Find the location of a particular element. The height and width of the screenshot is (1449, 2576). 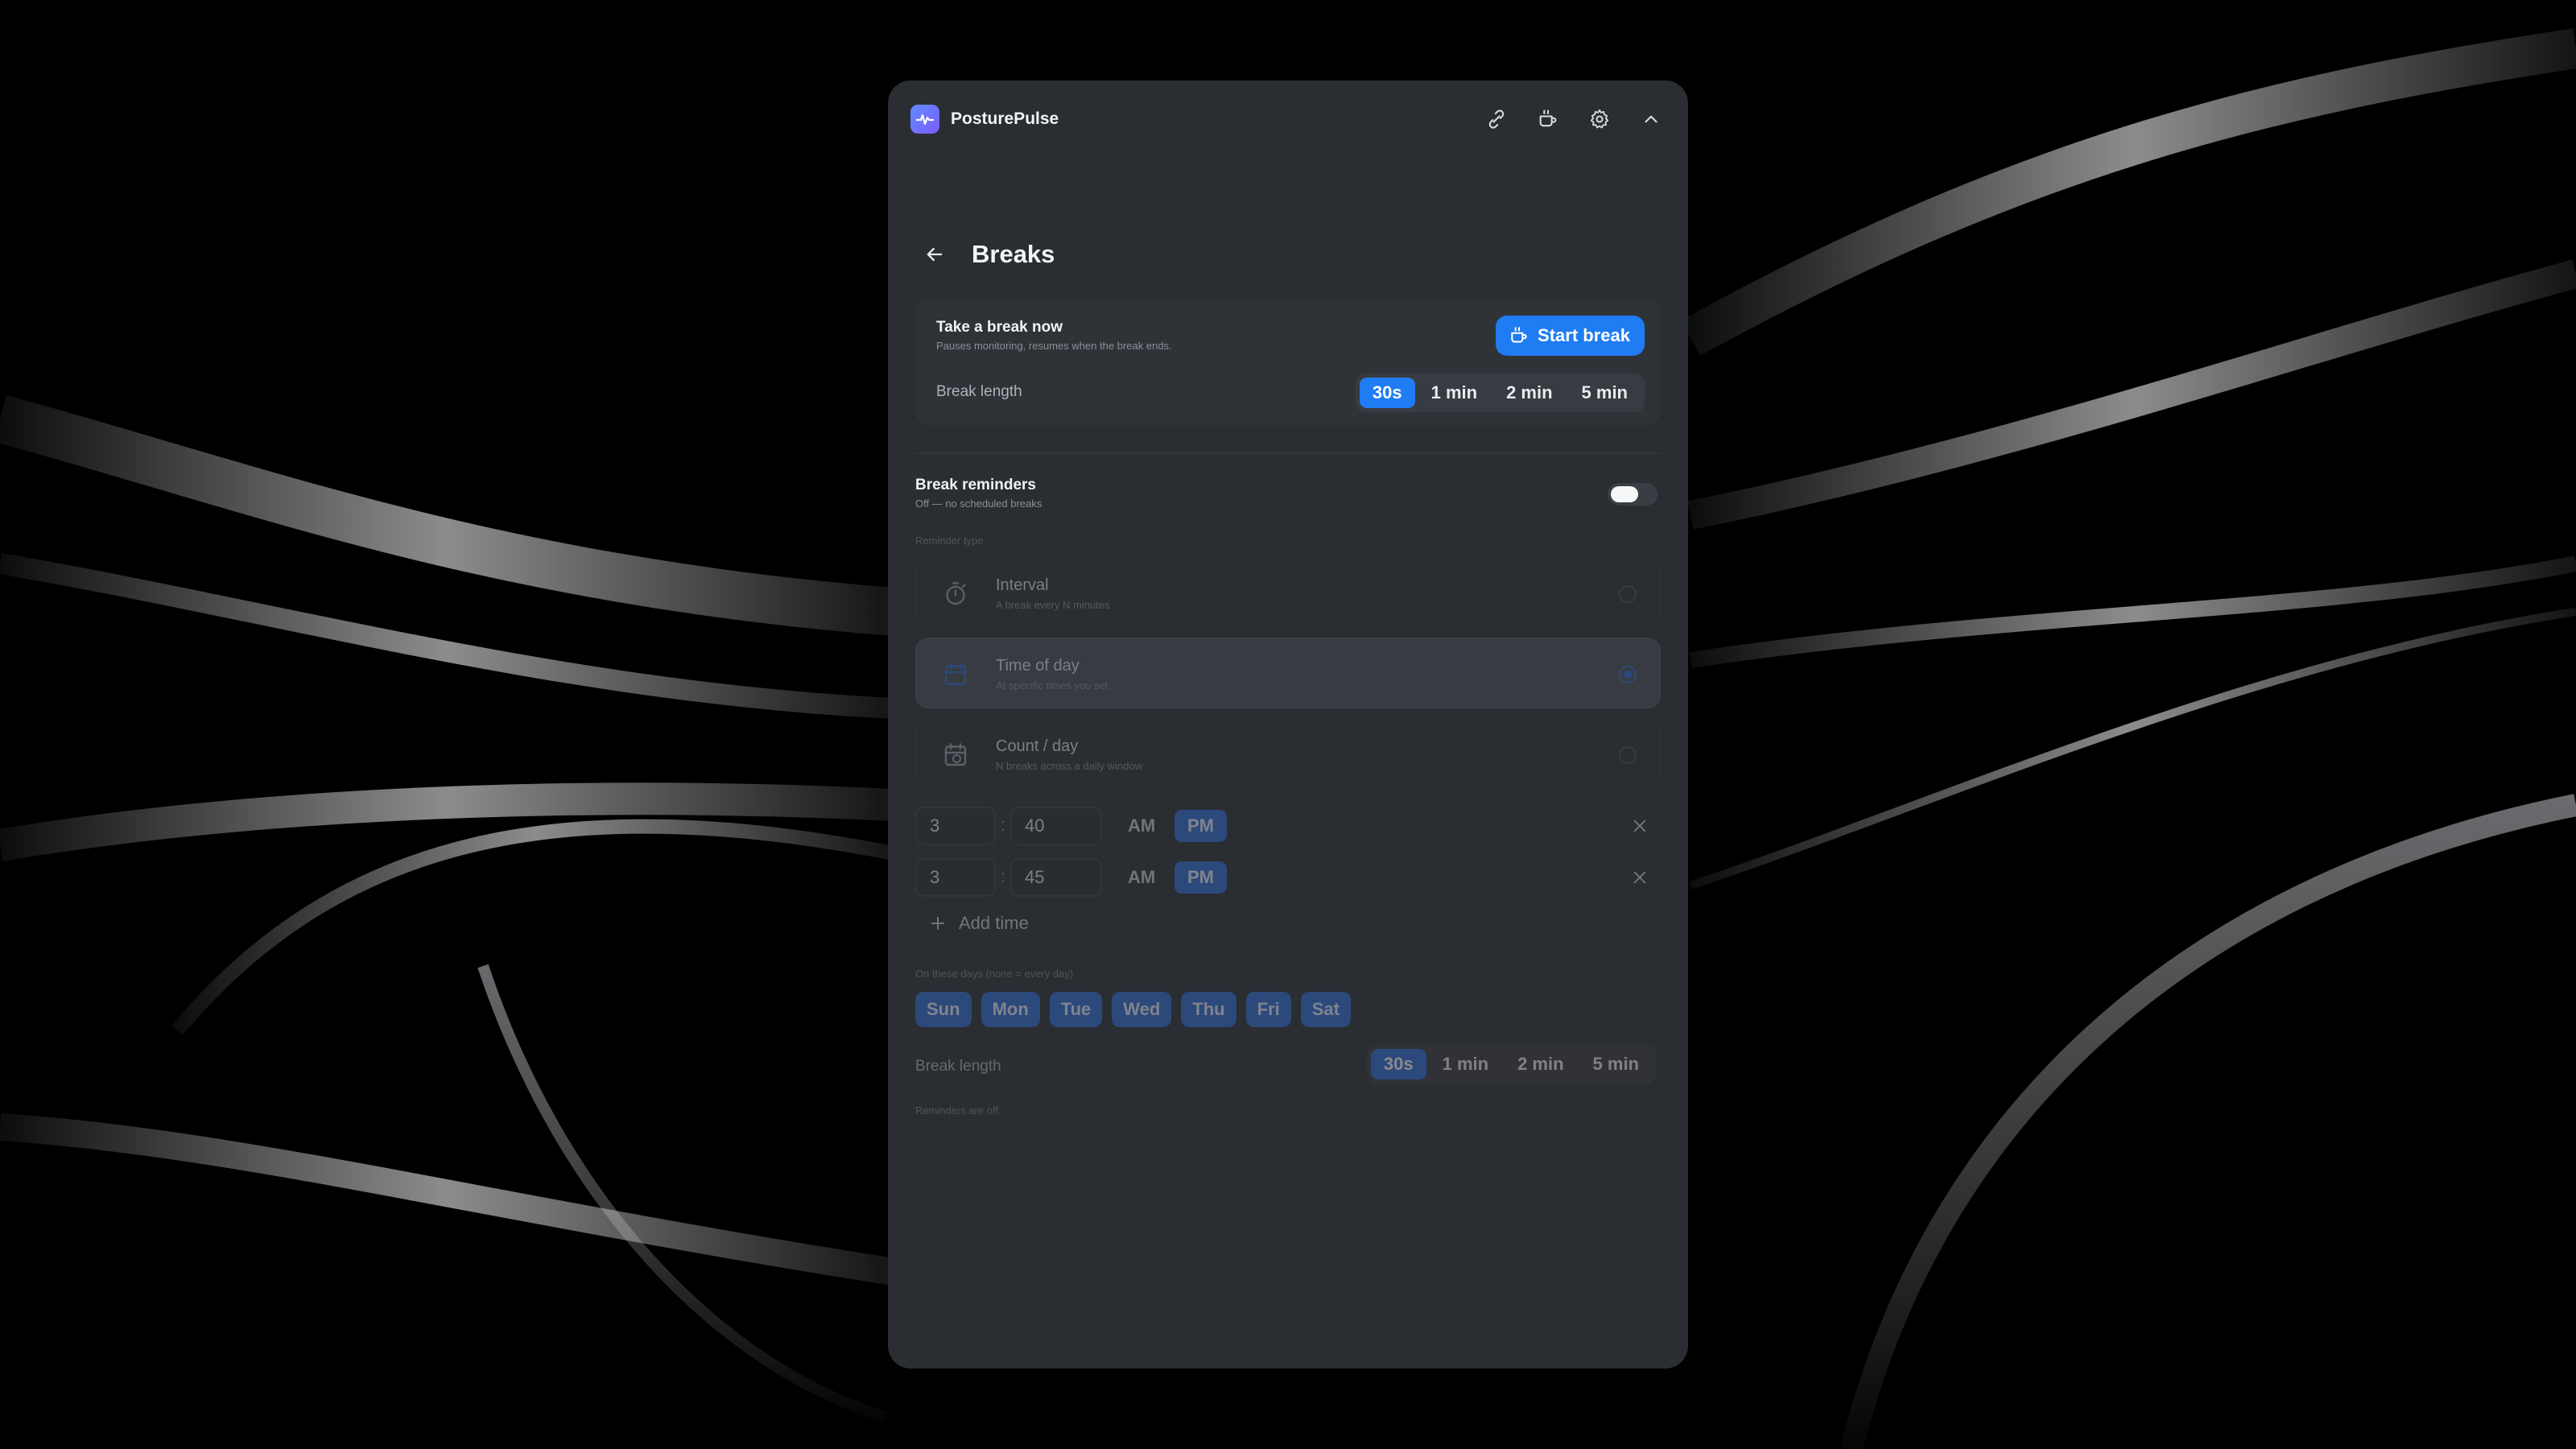

app-name: PosturePulse is located at coordinates (1005, 118).